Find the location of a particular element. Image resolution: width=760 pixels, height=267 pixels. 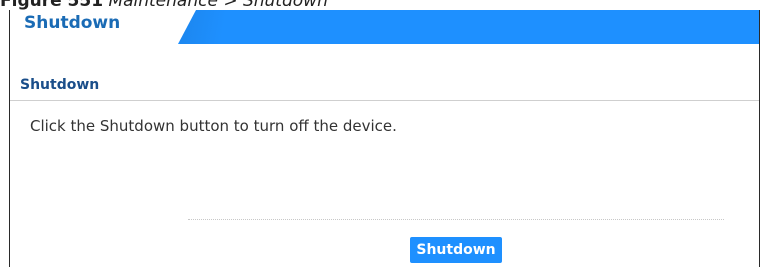

tab-bar-background is located at coordinates (469, 27).